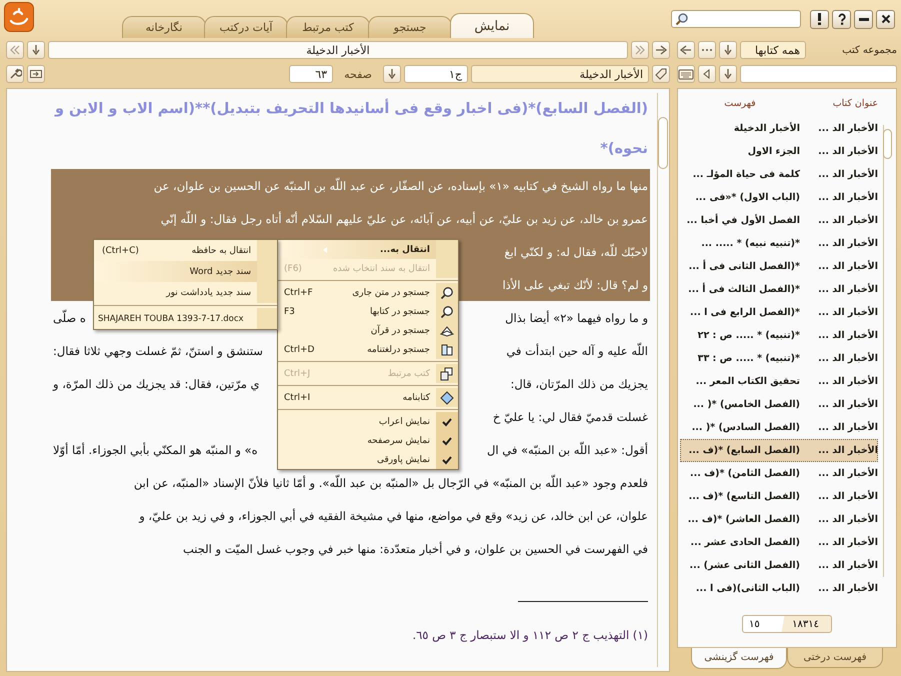  Describe the element at coordinates (328, 27) in the screenshot. I see `tab: کتب مرتبط` at that location.